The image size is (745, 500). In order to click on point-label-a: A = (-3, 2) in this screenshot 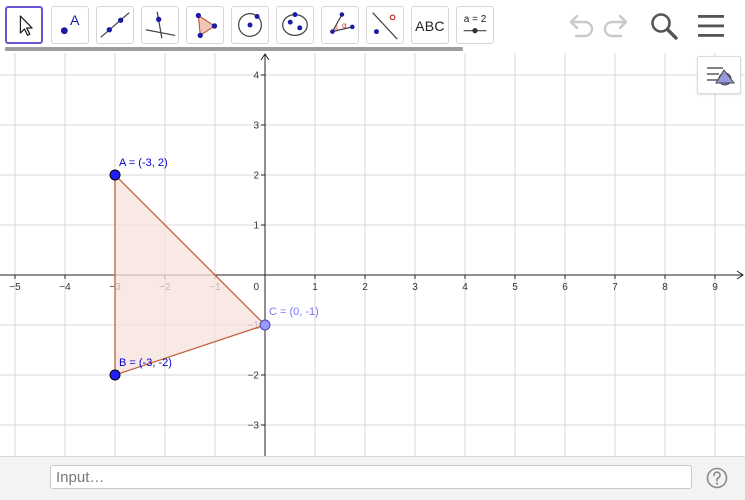, I will do `click(143, 163)`.